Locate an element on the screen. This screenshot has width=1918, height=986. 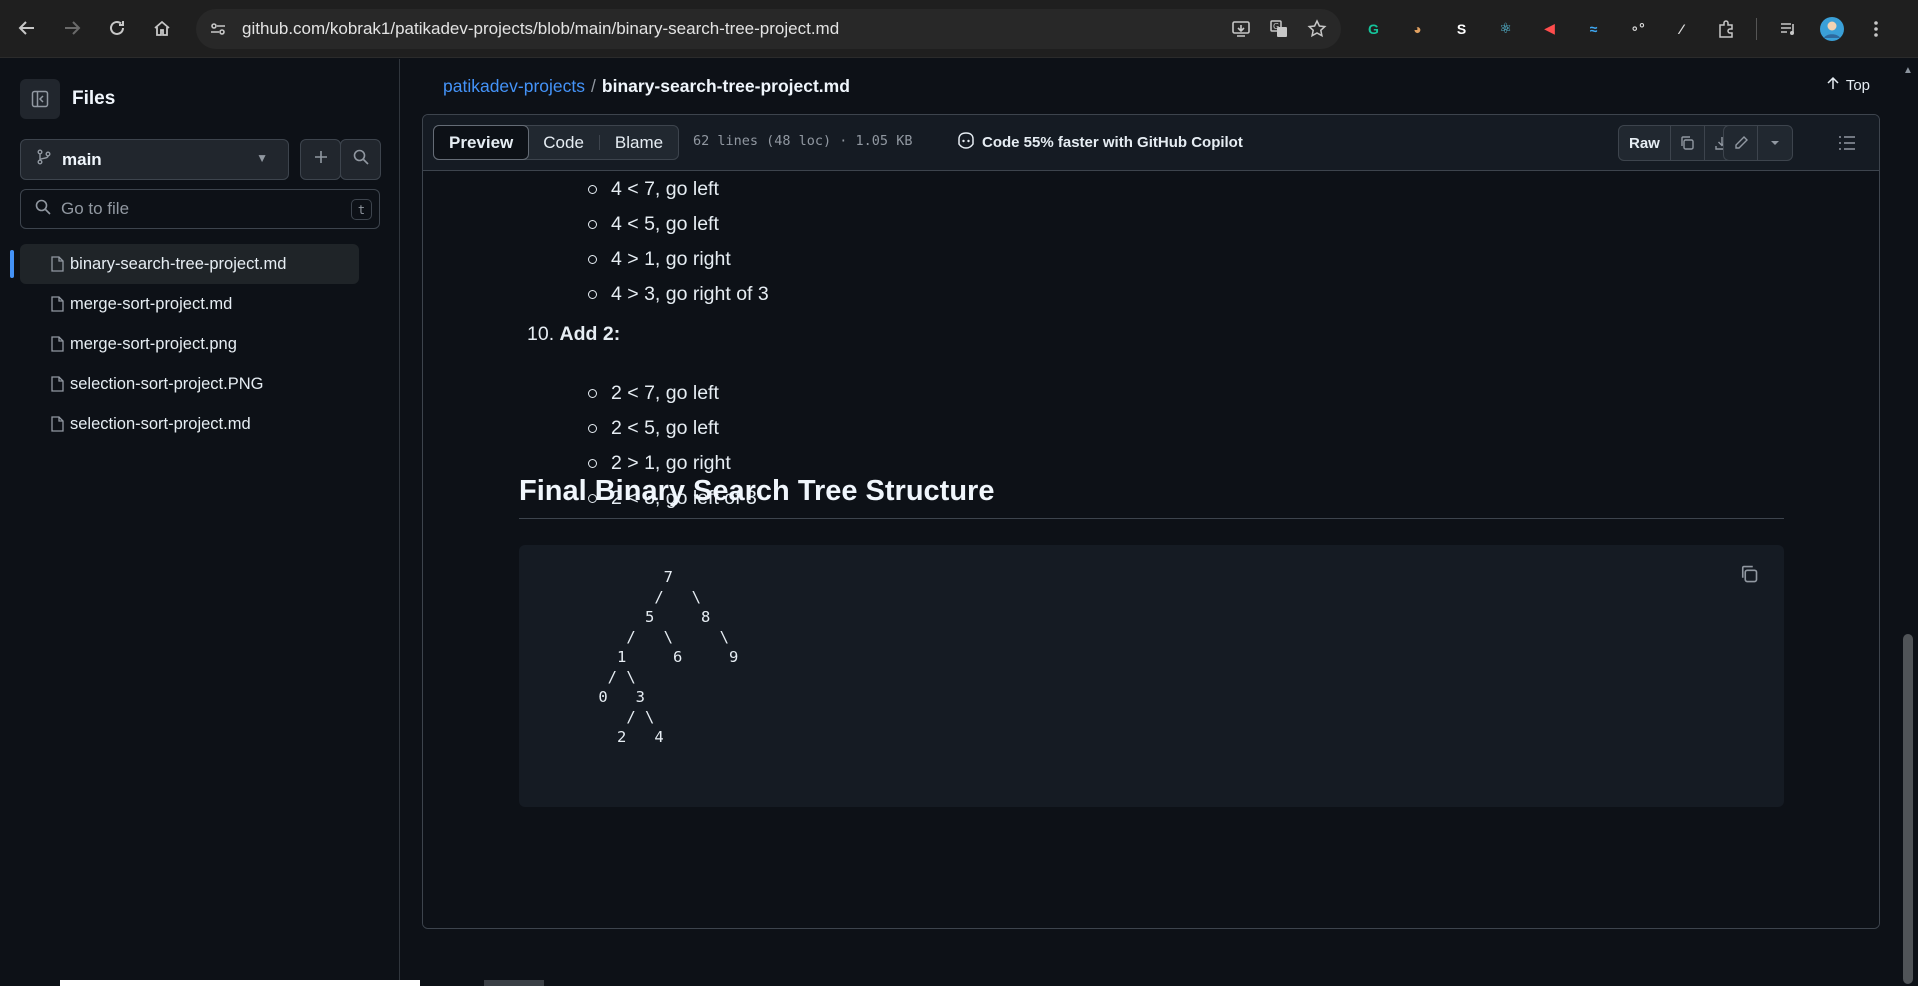
search-code-button is located at coordinates (360, 159).